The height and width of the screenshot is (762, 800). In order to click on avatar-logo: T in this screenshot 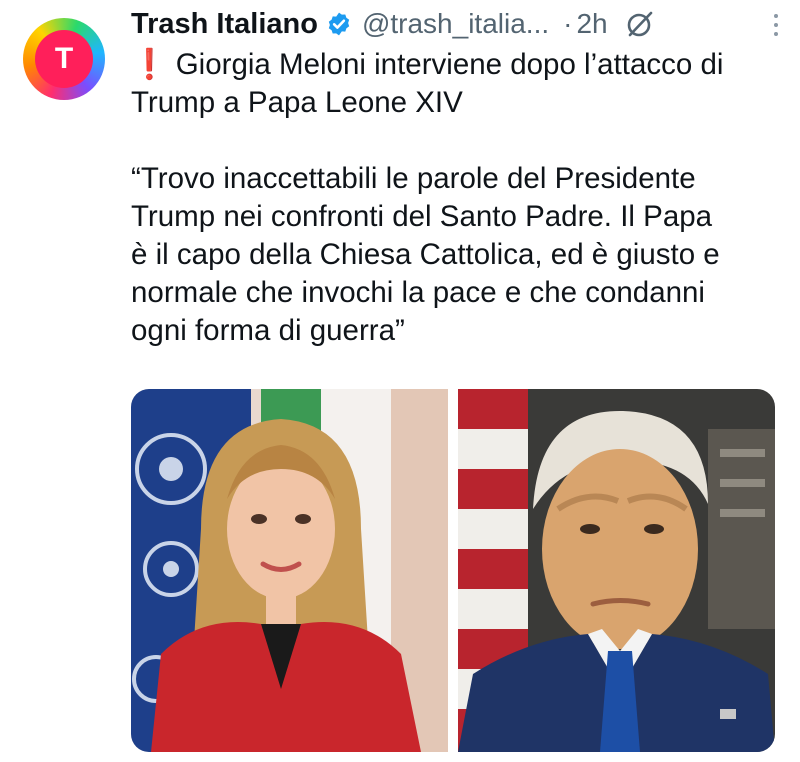, I will do `click(64, 59)`.